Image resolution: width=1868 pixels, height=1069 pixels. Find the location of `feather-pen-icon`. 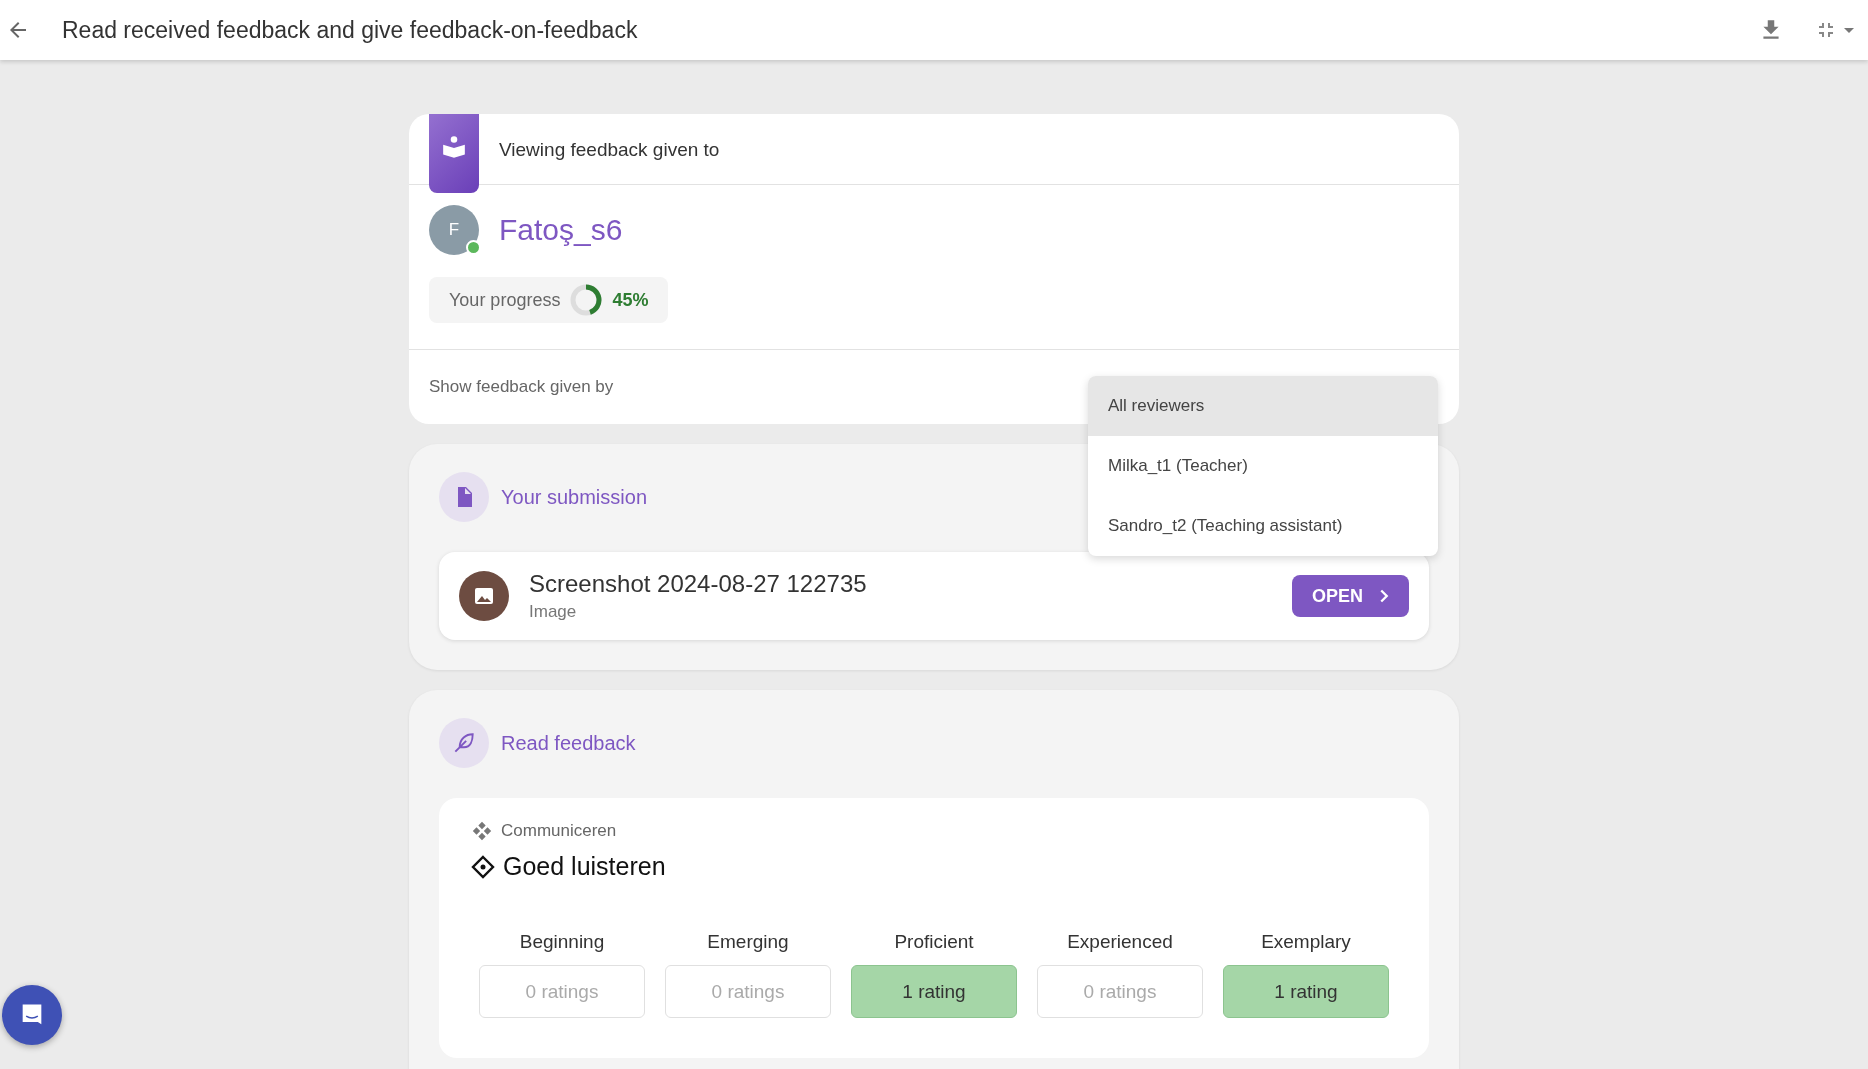

feather-pen-icon is located at coordinates (464, 743).